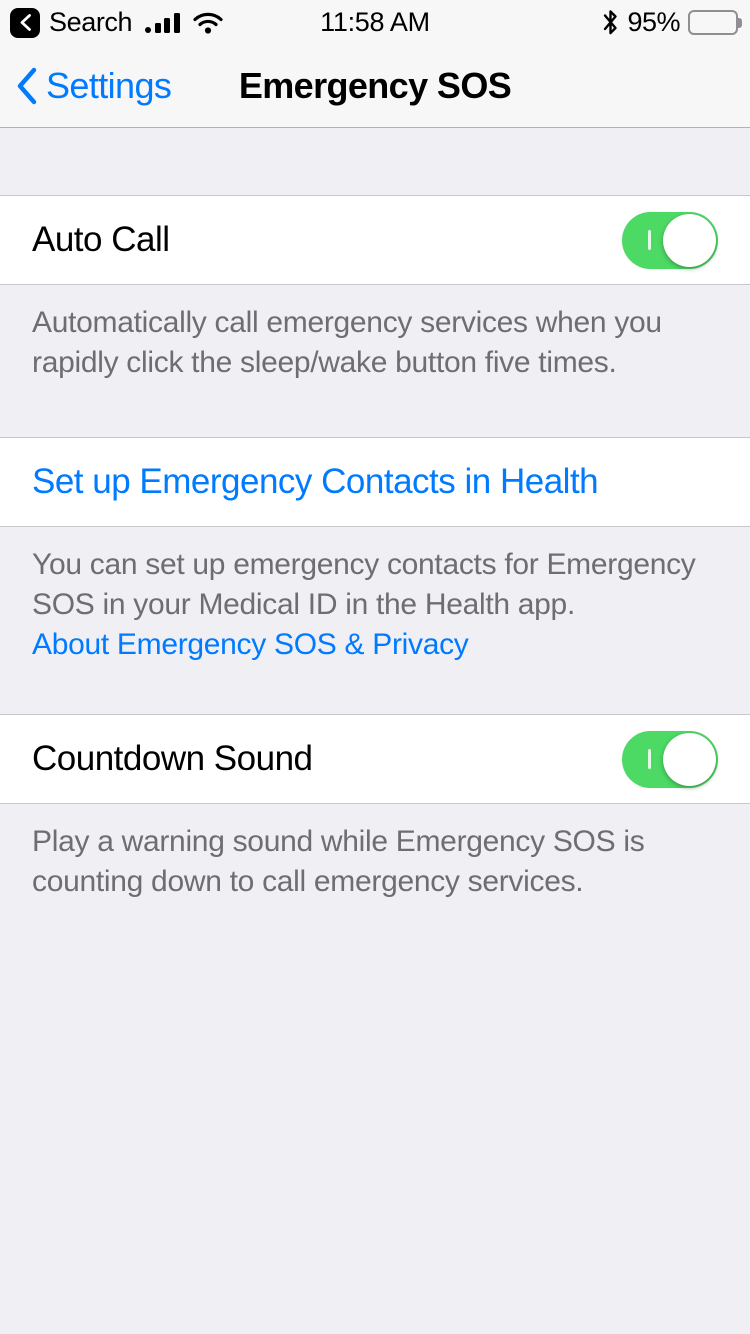 The width and height of the screenshot is (750, 1334). I want to click on auto-call-group: Auto Call, so click(375, 240).